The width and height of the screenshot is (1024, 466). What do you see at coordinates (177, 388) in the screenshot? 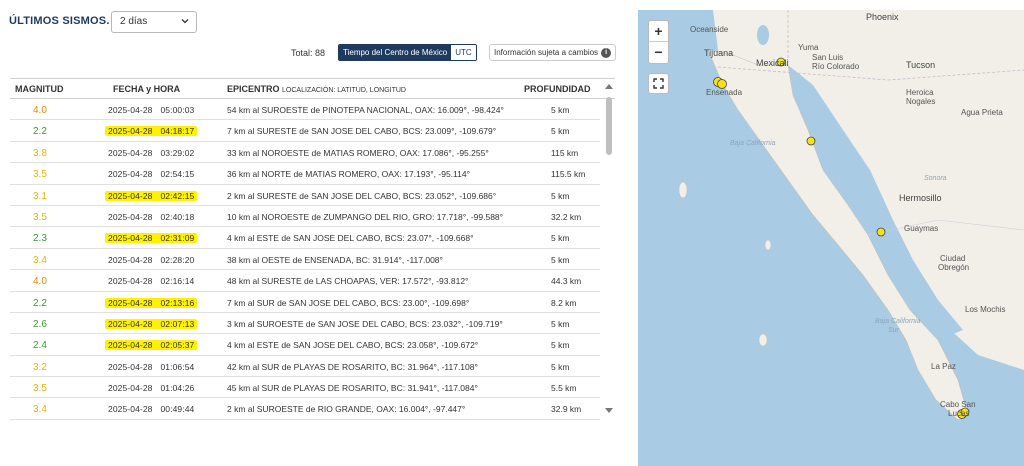
I see `row-time: 01:04:26` at bounding box center [177, 388].